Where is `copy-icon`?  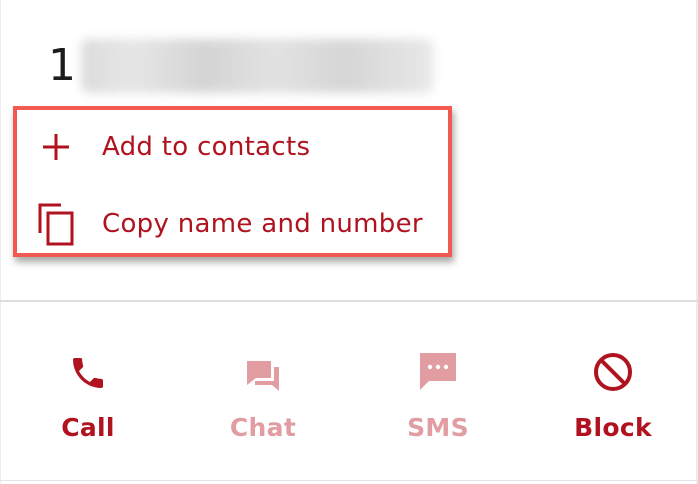 copy-icon is located at coordinates (56, 224).